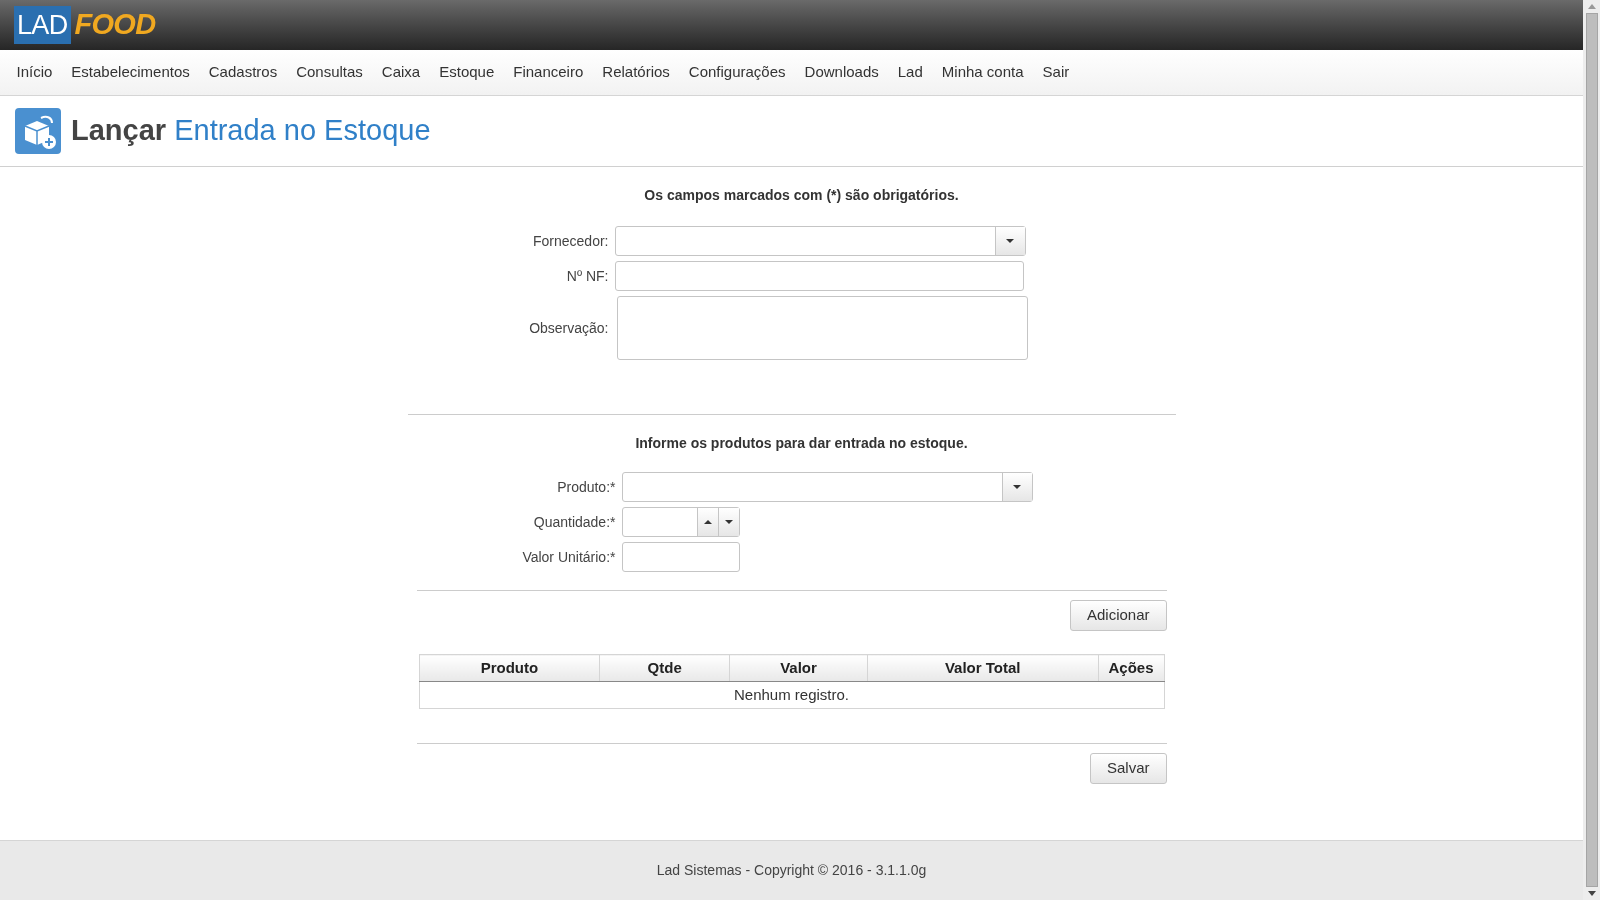 Image resolution: width=1600 pixels, height=900 pixels. I want to click on nav-link: Financeiro, so click(548, 72).